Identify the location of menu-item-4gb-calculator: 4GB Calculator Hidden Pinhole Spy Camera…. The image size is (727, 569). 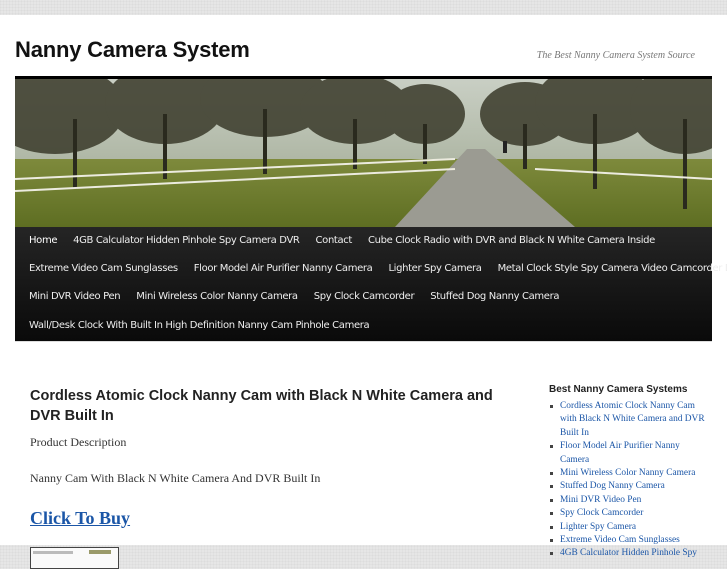
(186, 241).